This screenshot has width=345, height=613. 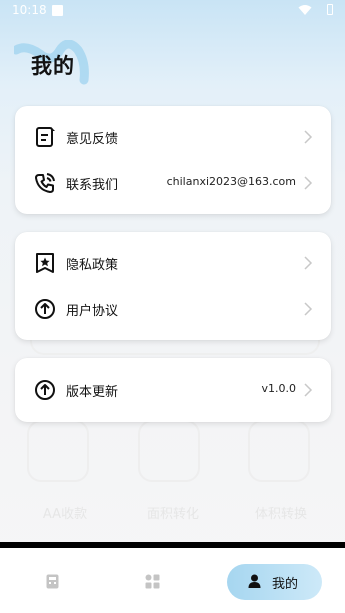 I want to click on menu-item-label: 版本更新, so click(x=92, y=392).